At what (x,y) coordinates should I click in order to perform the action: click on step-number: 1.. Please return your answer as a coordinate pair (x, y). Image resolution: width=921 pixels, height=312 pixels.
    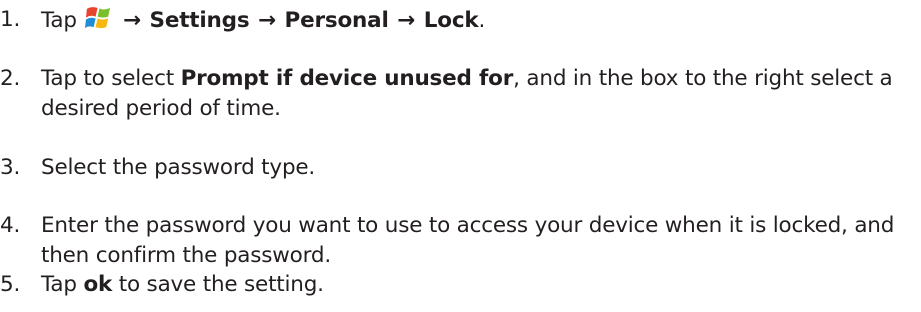
    Looking at the image, I should click on (10, 19).